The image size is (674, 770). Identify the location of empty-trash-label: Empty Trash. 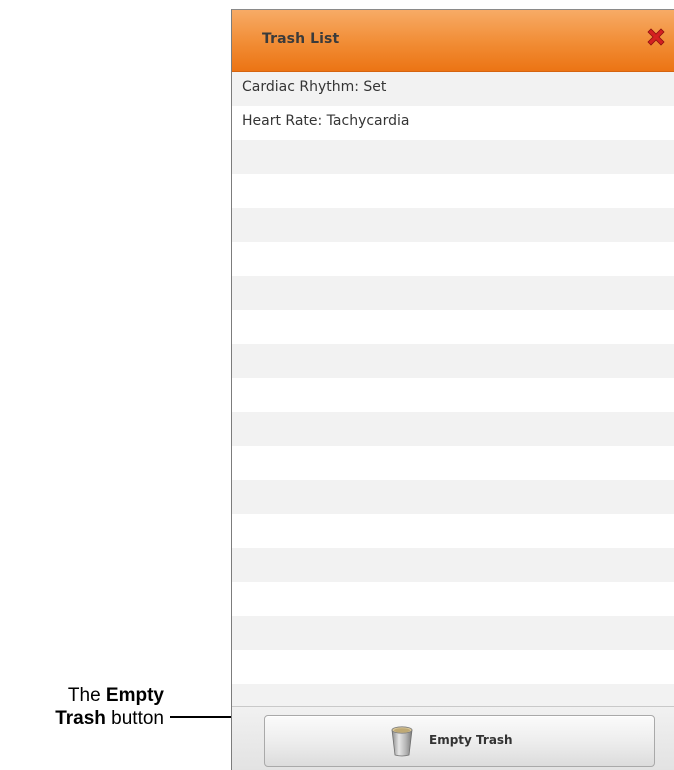
(471, 740).